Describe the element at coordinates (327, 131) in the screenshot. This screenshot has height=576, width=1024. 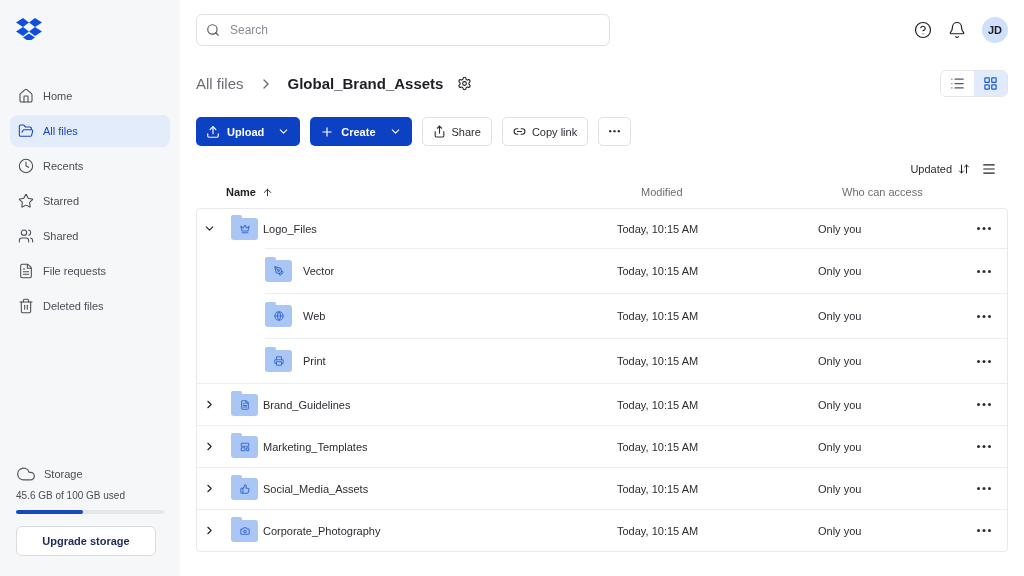
I see `plus-icon` at that location.